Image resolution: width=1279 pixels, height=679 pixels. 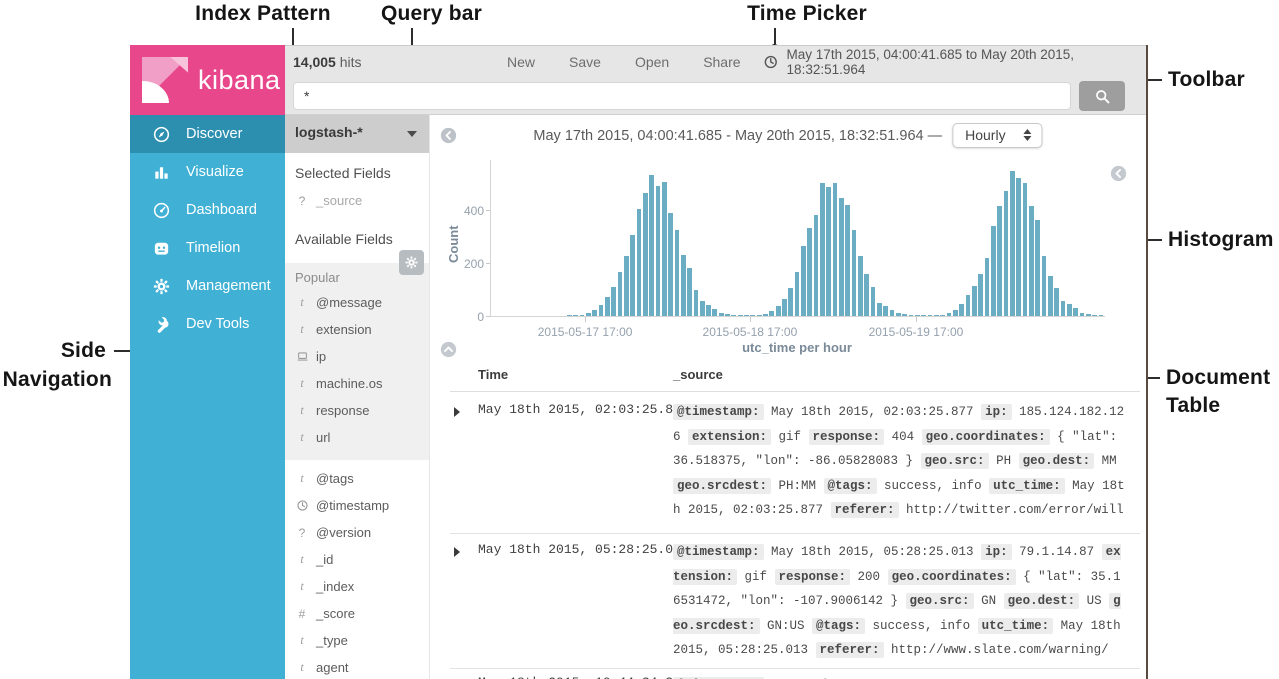 I want to click on compass-icon, so click(x=161, y=134).